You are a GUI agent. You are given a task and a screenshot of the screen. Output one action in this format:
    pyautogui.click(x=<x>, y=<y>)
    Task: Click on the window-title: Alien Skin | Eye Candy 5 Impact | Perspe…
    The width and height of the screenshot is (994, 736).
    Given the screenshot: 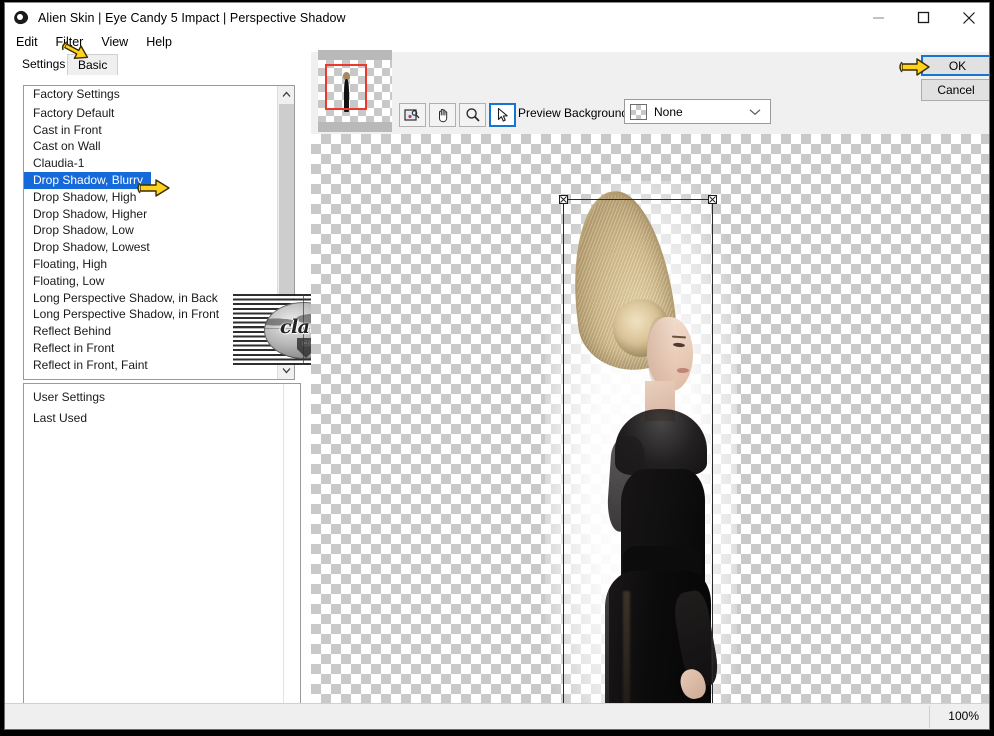 What is the action you would take?
    pyautogui.click(x=192, y=17)
    